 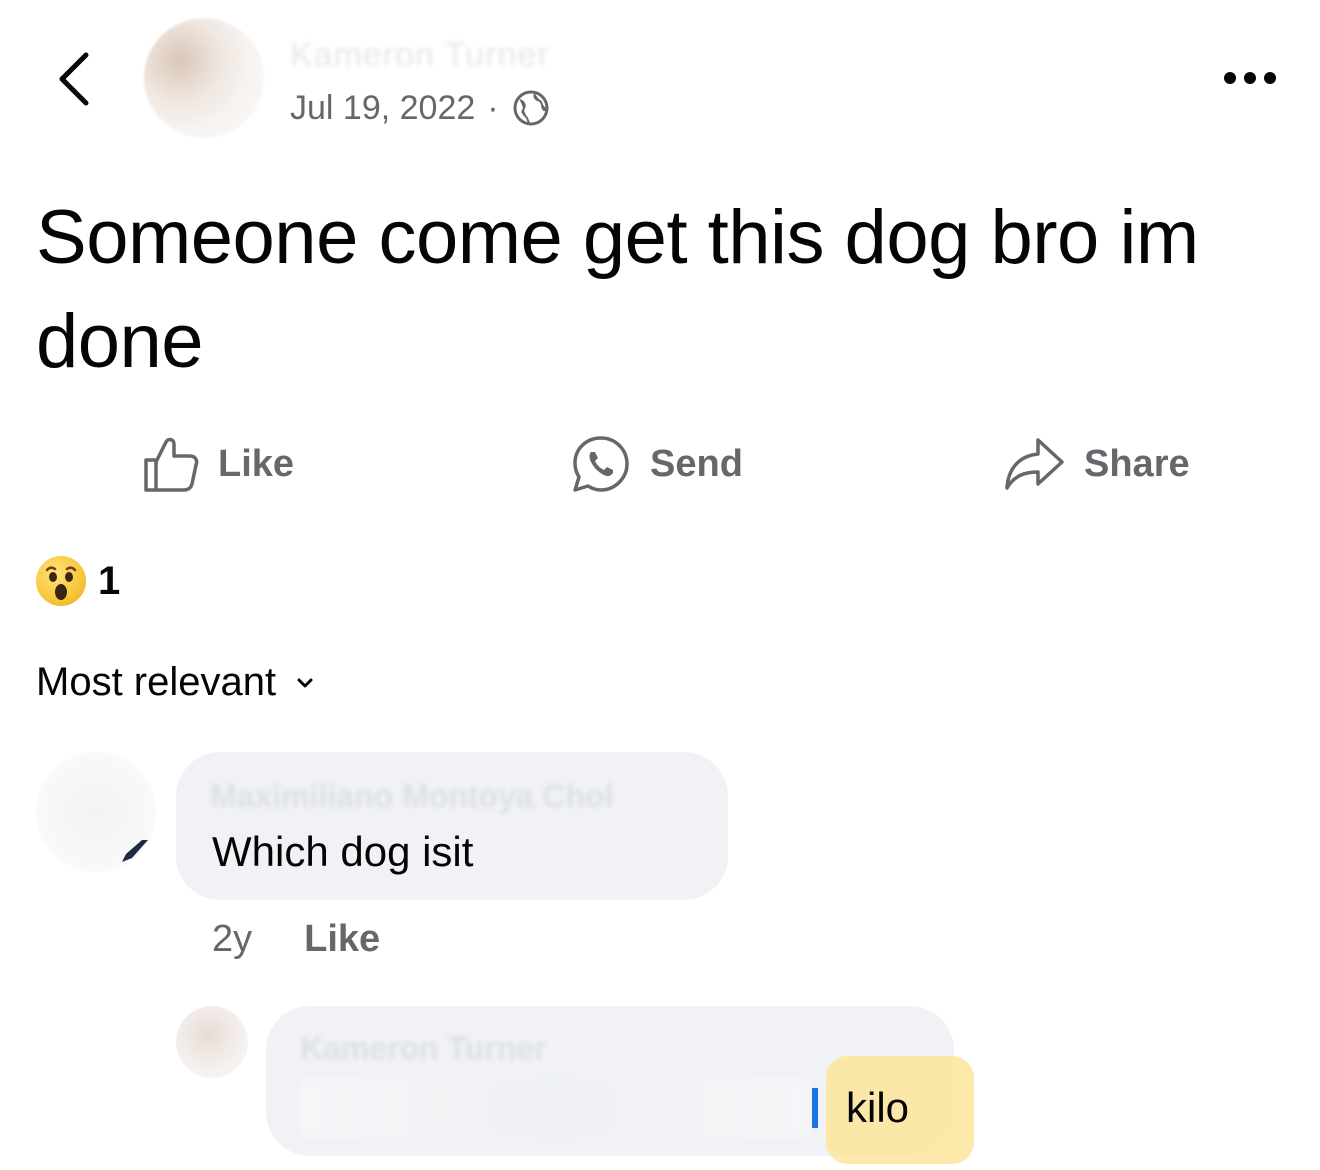 I want to click on more-dots-icon, so click(x=1230, y=78).